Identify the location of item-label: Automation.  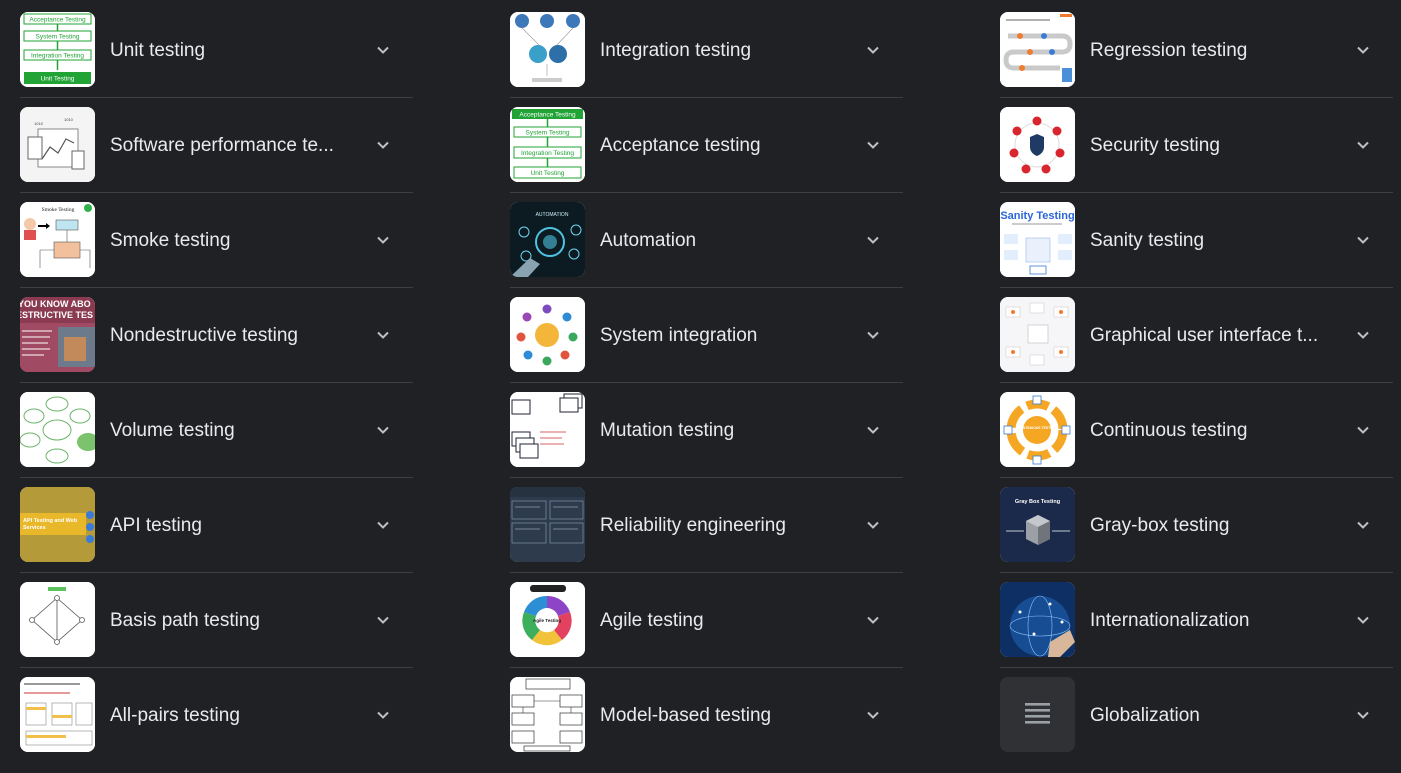
(648, 240).